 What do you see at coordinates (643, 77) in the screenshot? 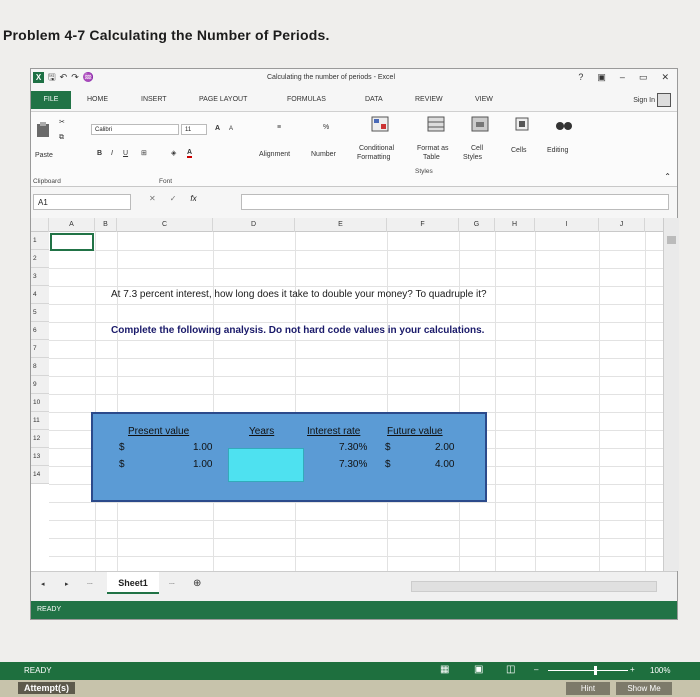
I see `restore-button: ▭` at bounding box center [643, 77].